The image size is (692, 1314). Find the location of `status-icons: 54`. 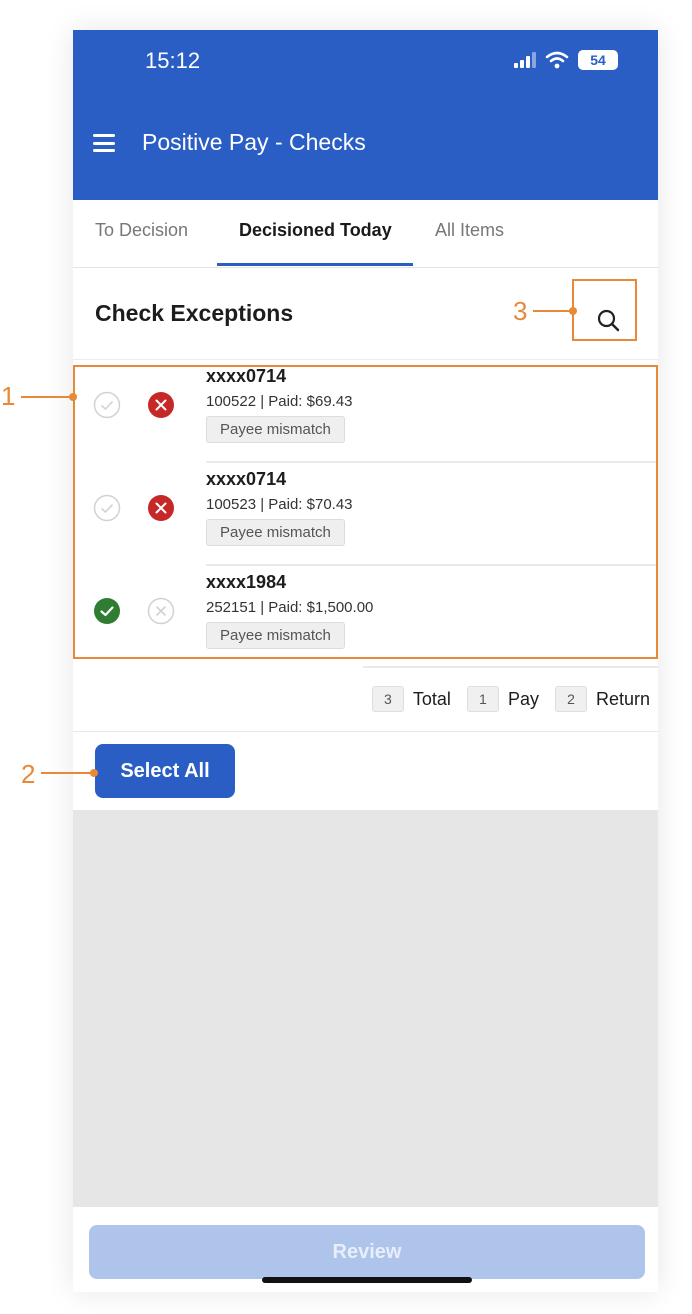

status-icons: 54 is located at coordinates (566, 60).